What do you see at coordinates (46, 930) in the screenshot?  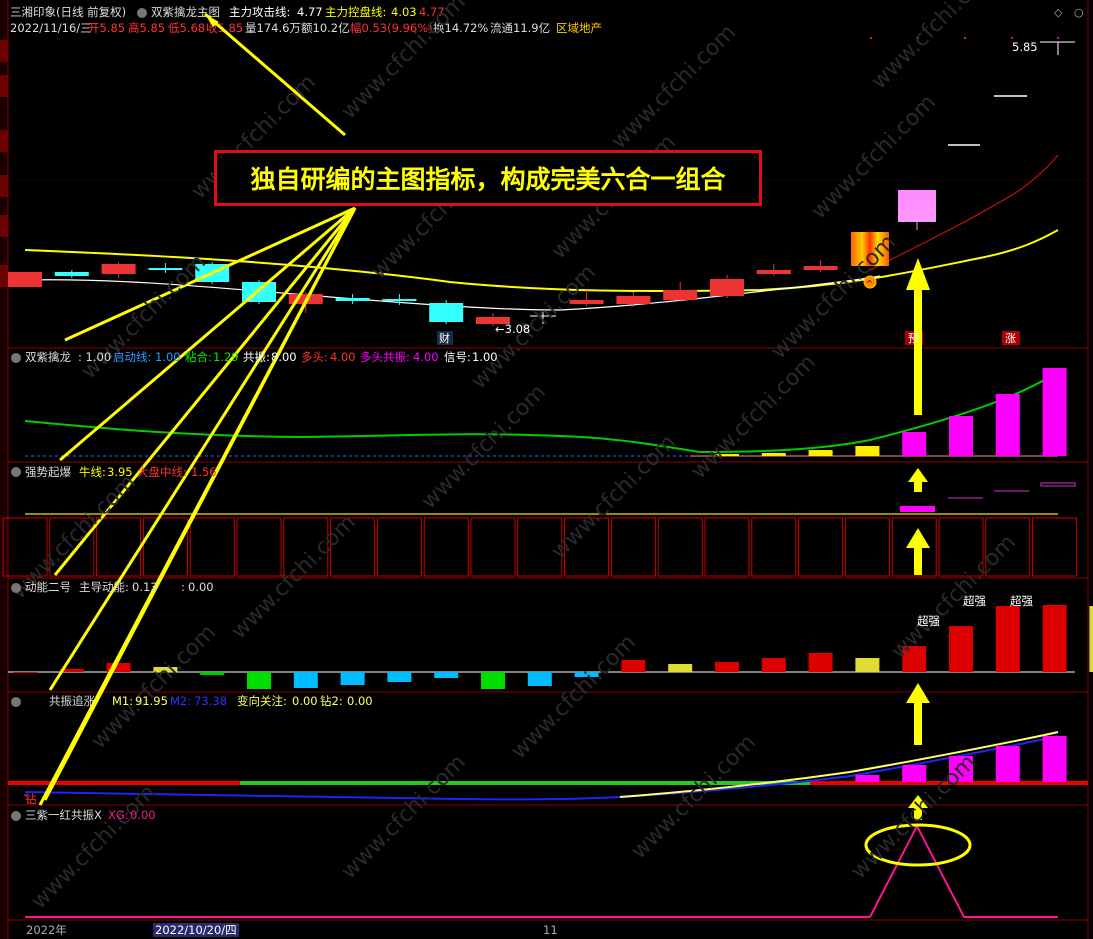 I see `xaxis-year: 2022年` at bounding box center [46, 930].